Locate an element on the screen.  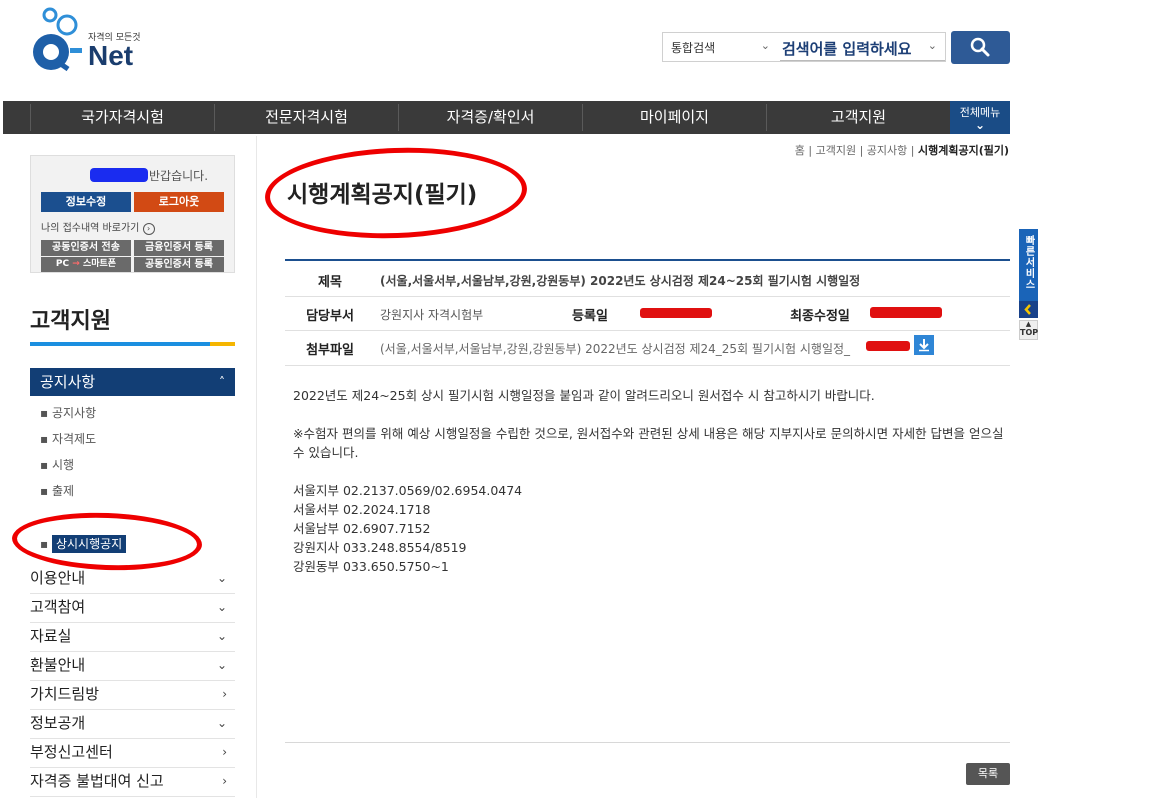
contact-line: 서울남부 02.6907.7152 is located at coordinates (362, 528).